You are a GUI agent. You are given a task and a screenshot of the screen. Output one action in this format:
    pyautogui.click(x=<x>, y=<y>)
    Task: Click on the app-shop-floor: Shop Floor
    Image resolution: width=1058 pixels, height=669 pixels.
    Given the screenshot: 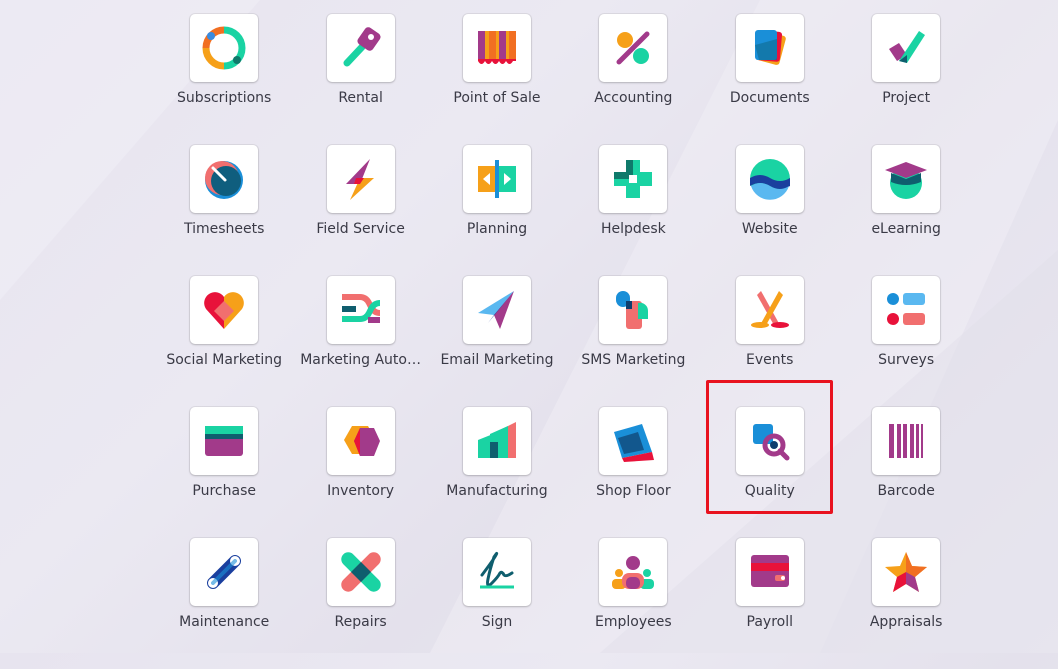 What is the action you would take?
    pyautogui.click(x=633, y=472)
    